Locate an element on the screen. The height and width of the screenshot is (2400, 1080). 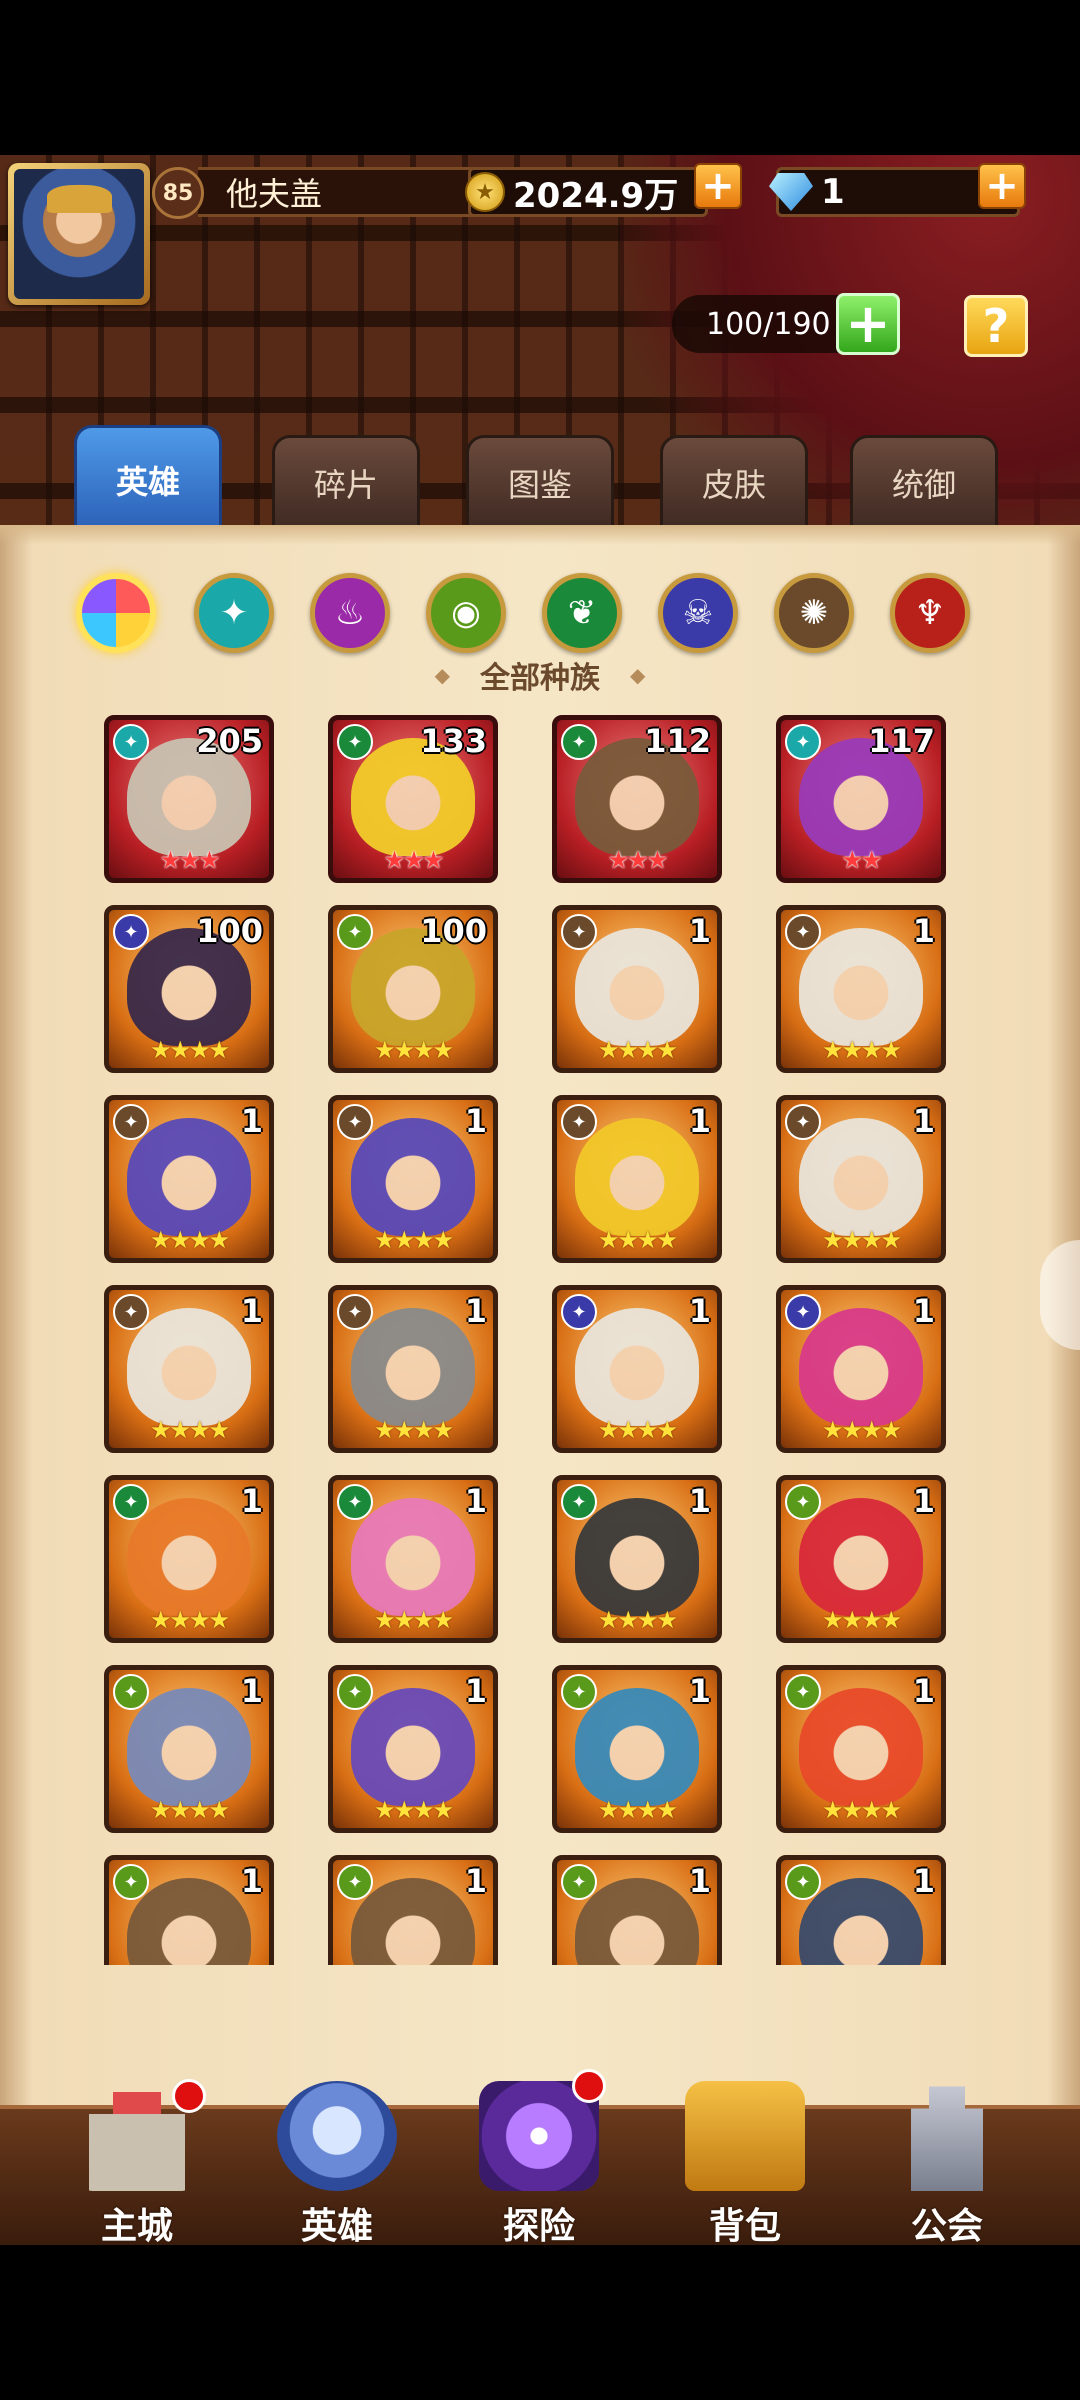
tab-codex: 图鉴 is located at coordinates (540, 483).